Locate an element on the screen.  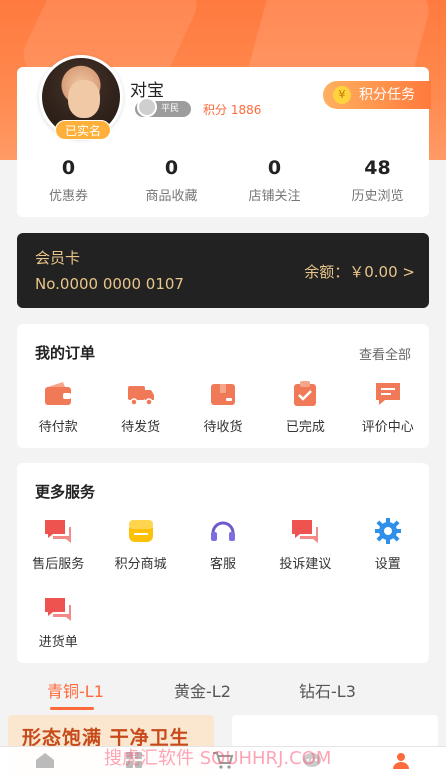
points-task-button: ¥ 积分任务 is located at coordinates (377, 95).